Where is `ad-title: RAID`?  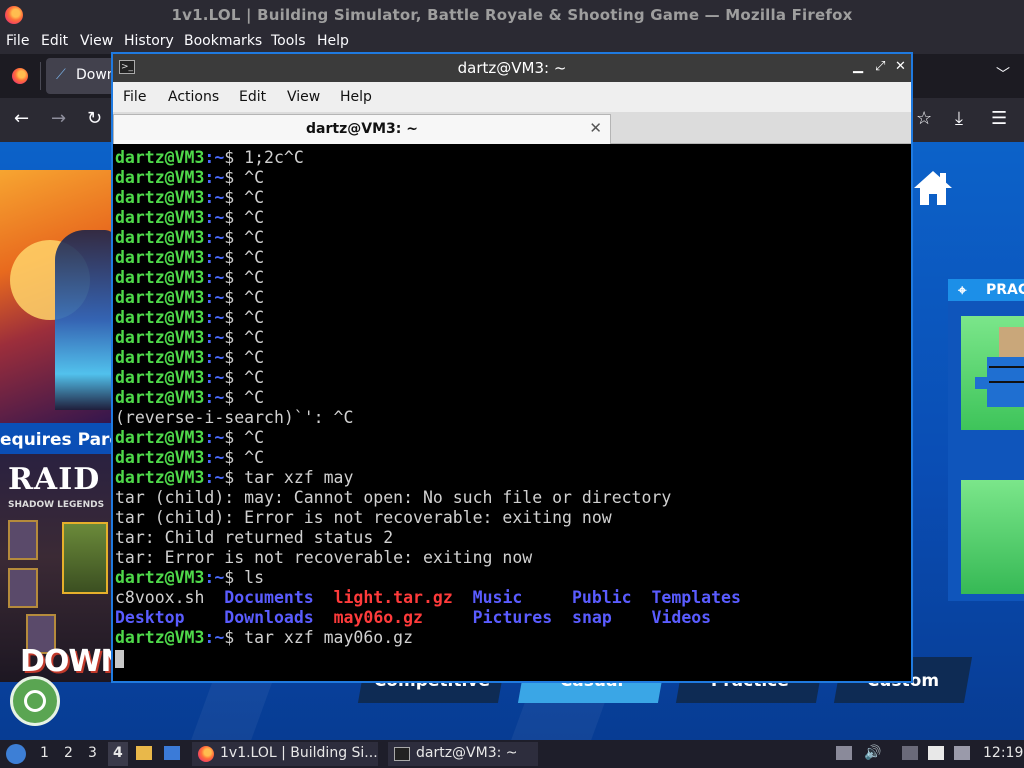
ad-title: RAID is located at coordinates (54, 479).